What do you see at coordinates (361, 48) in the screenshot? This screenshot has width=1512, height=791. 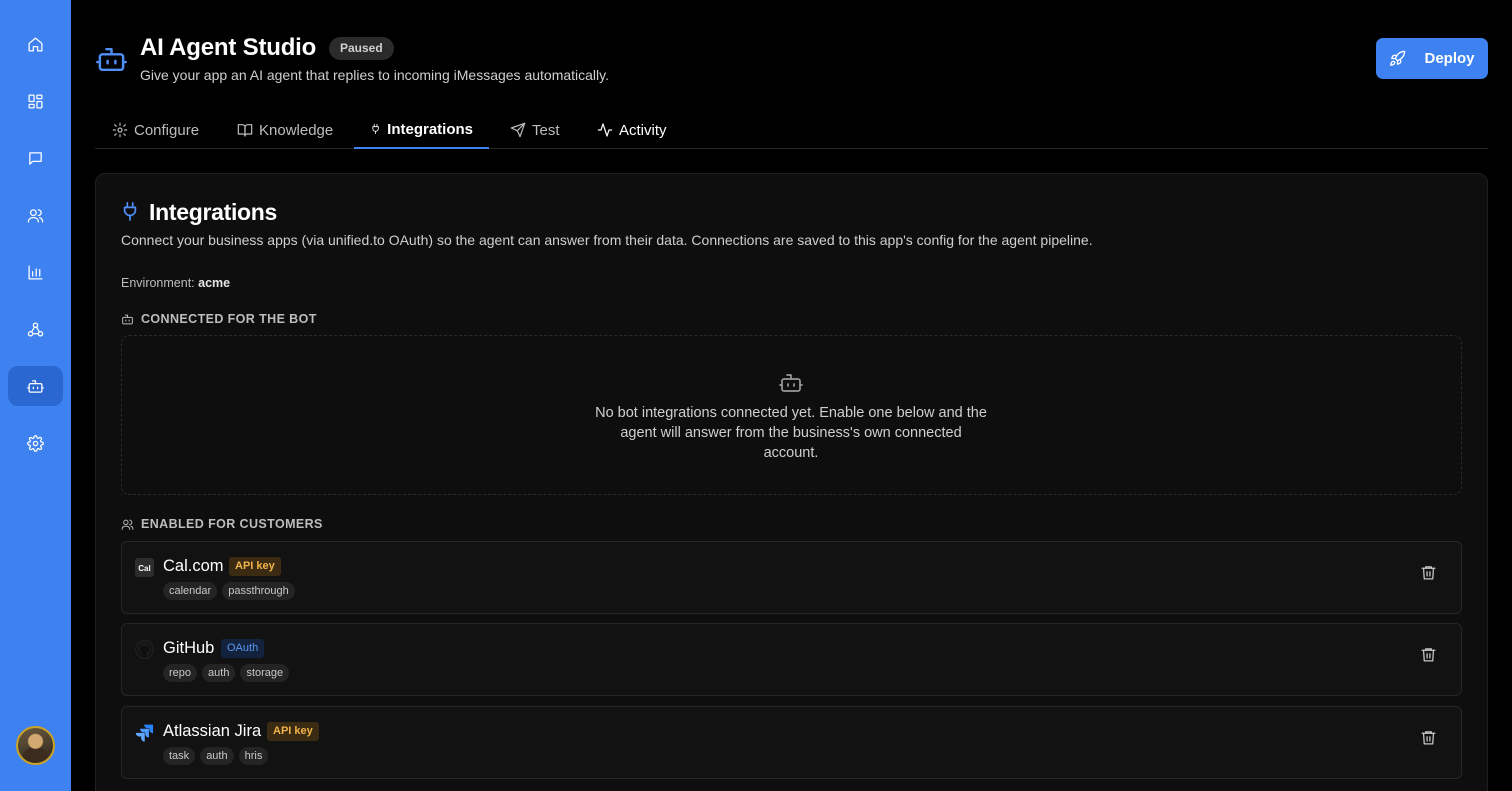 I see `status-badge: Paused` at bounding box center [361, 48].